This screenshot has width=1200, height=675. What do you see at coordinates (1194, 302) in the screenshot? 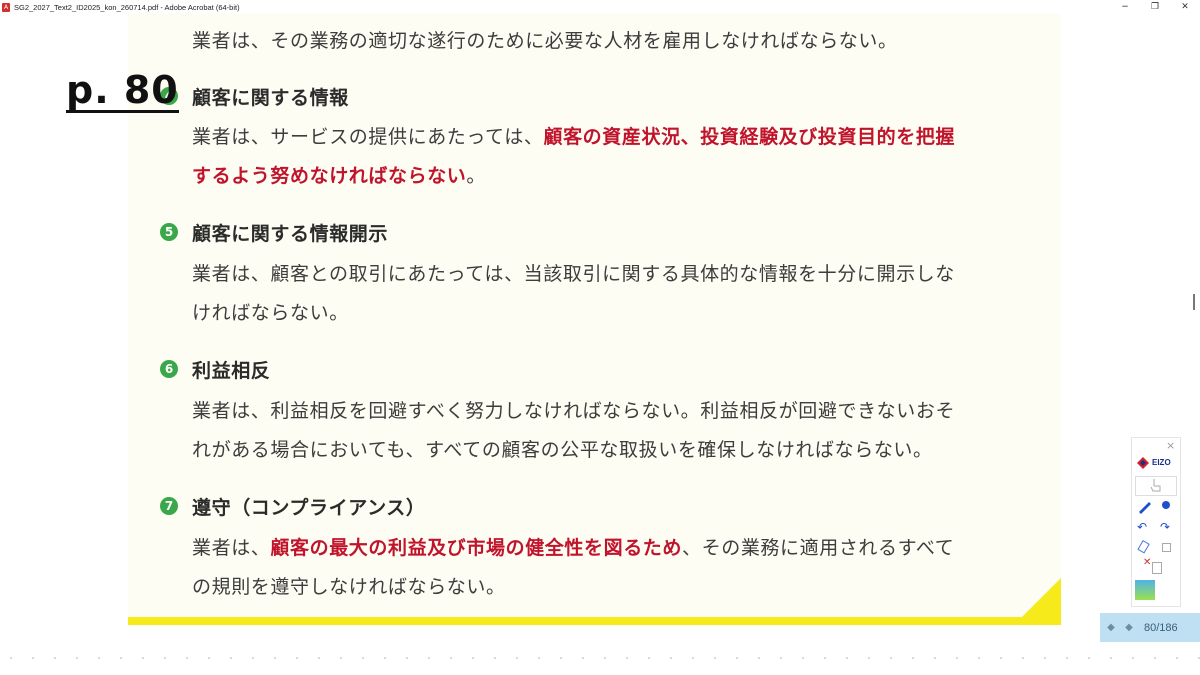
I see `scrollbar-thumb` at bounding box center [1194, 302].